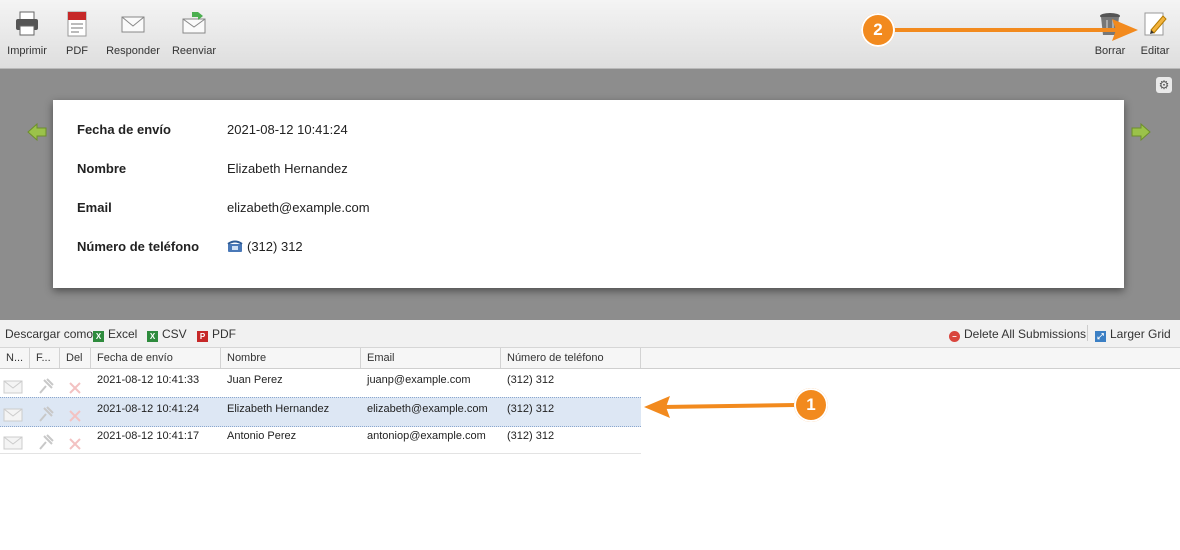 The image size is (1180, 550). I want to click on callout-badge-1: 1, so click(811, 405).